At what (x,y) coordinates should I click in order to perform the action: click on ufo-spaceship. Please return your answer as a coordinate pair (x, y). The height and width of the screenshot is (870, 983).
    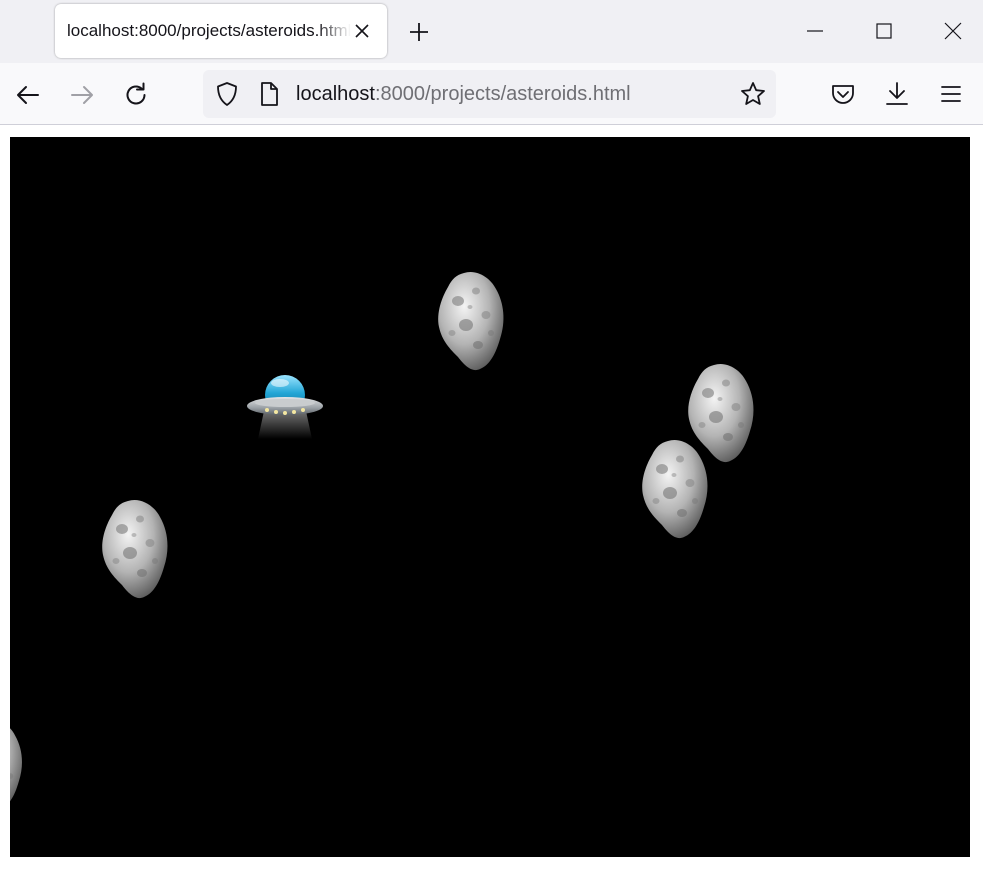
    Looking at the image, I should click on (285, 406).